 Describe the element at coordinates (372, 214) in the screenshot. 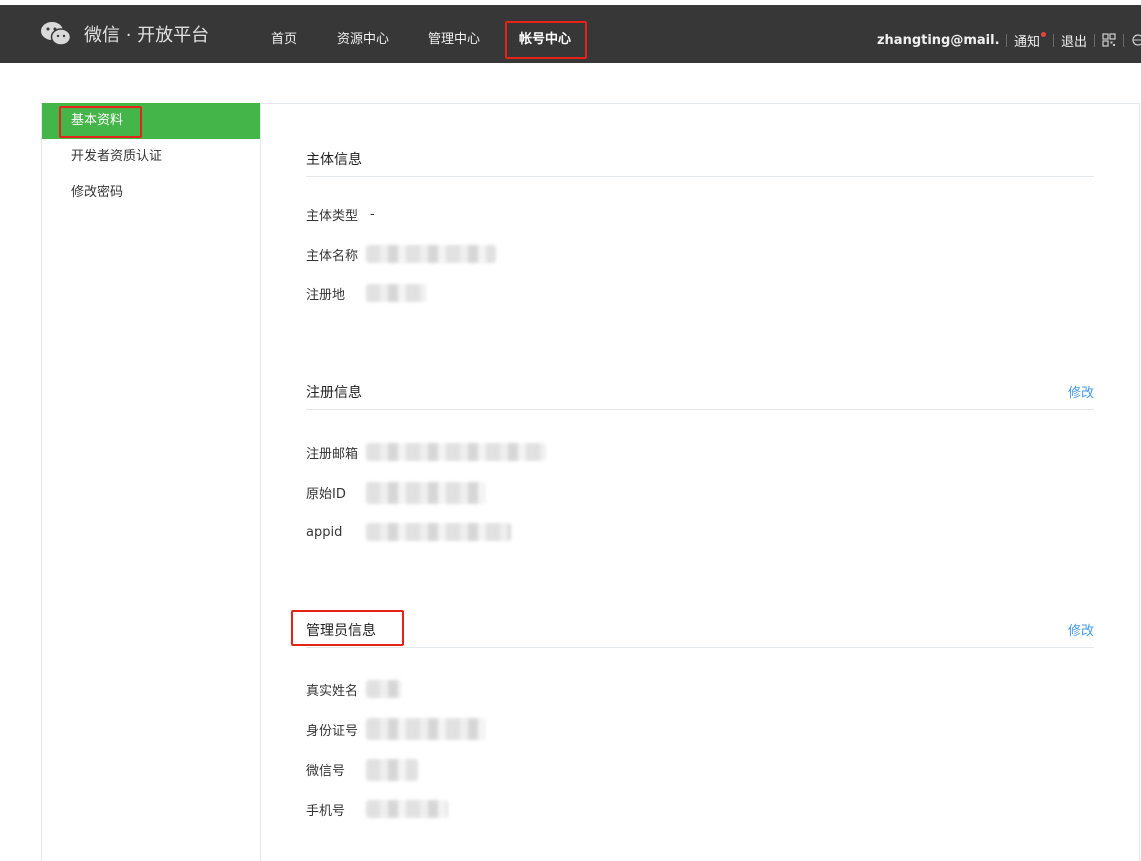

I see `field-value: -` at that location.